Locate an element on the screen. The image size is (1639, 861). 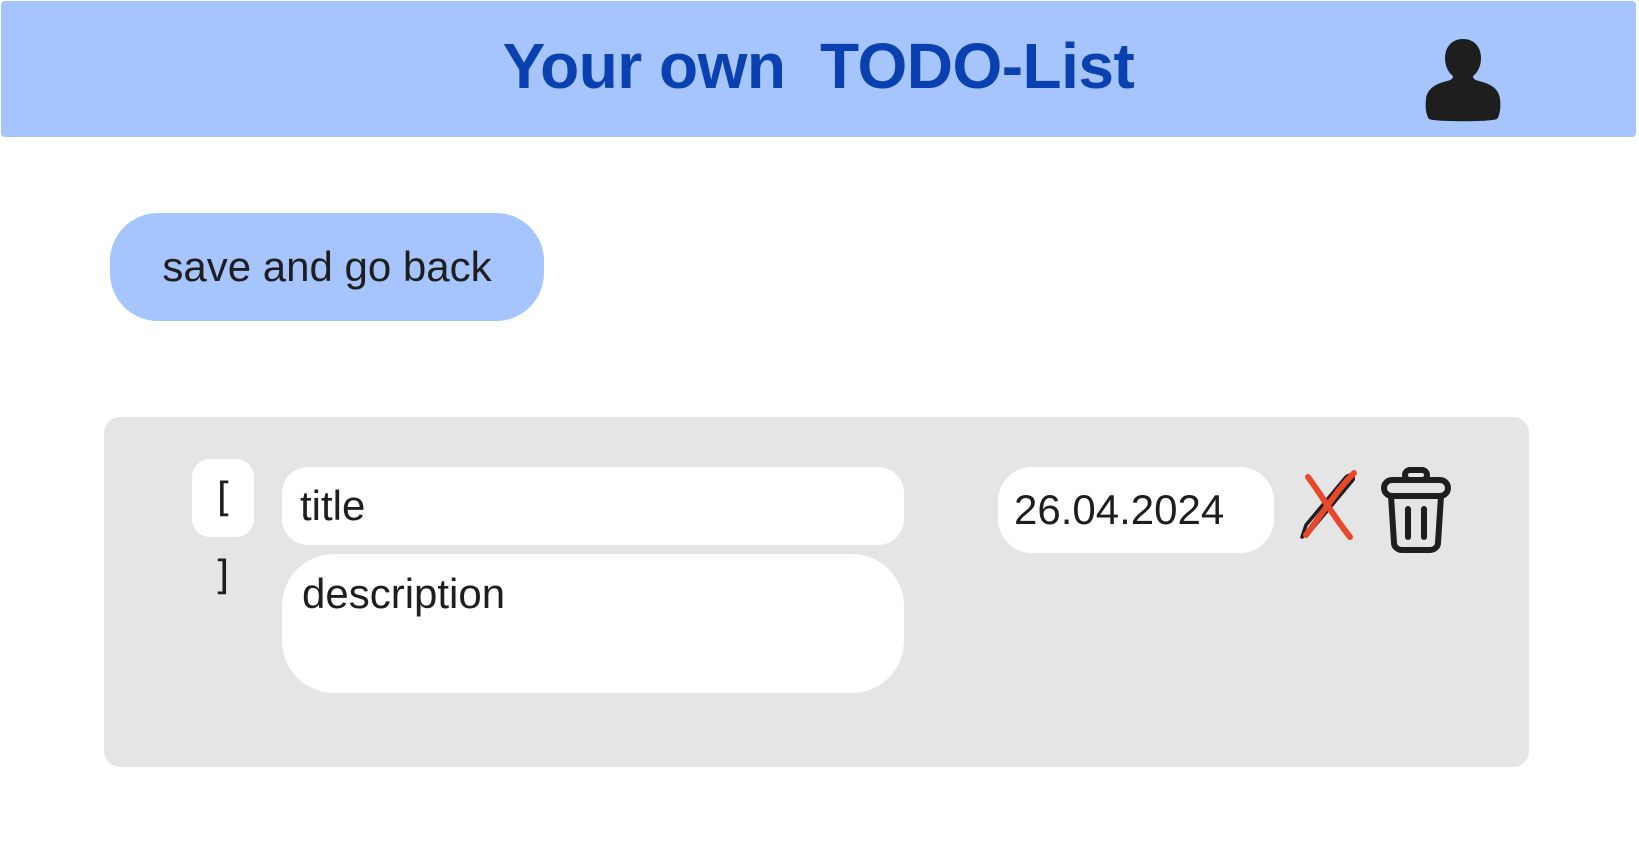
todo-checkbox: [ ] is located at coordinates (223, 529).